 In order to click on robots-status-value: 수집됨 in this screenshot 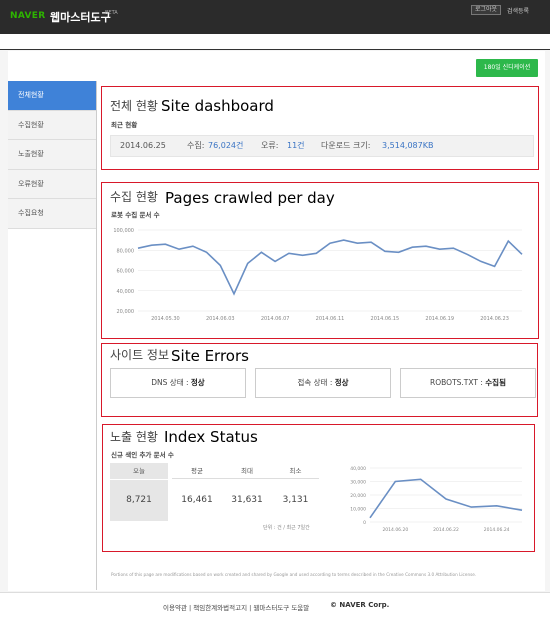, I will do `click(495, 382)`.